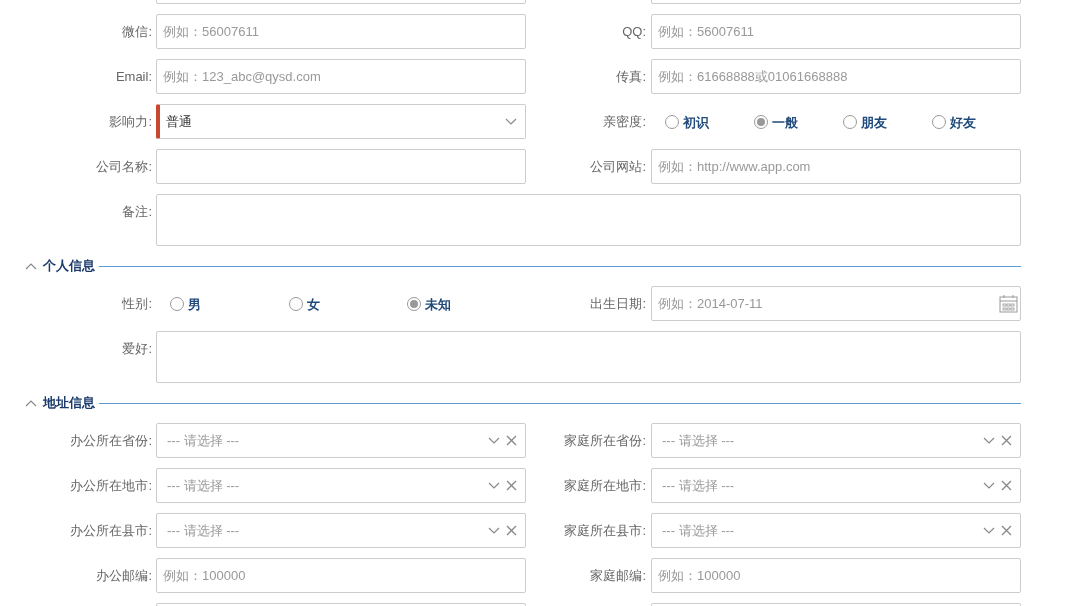 This screenshot has height=606, width=1088. I want to click on field-label: 家庭邮编:, so click(618, 575).